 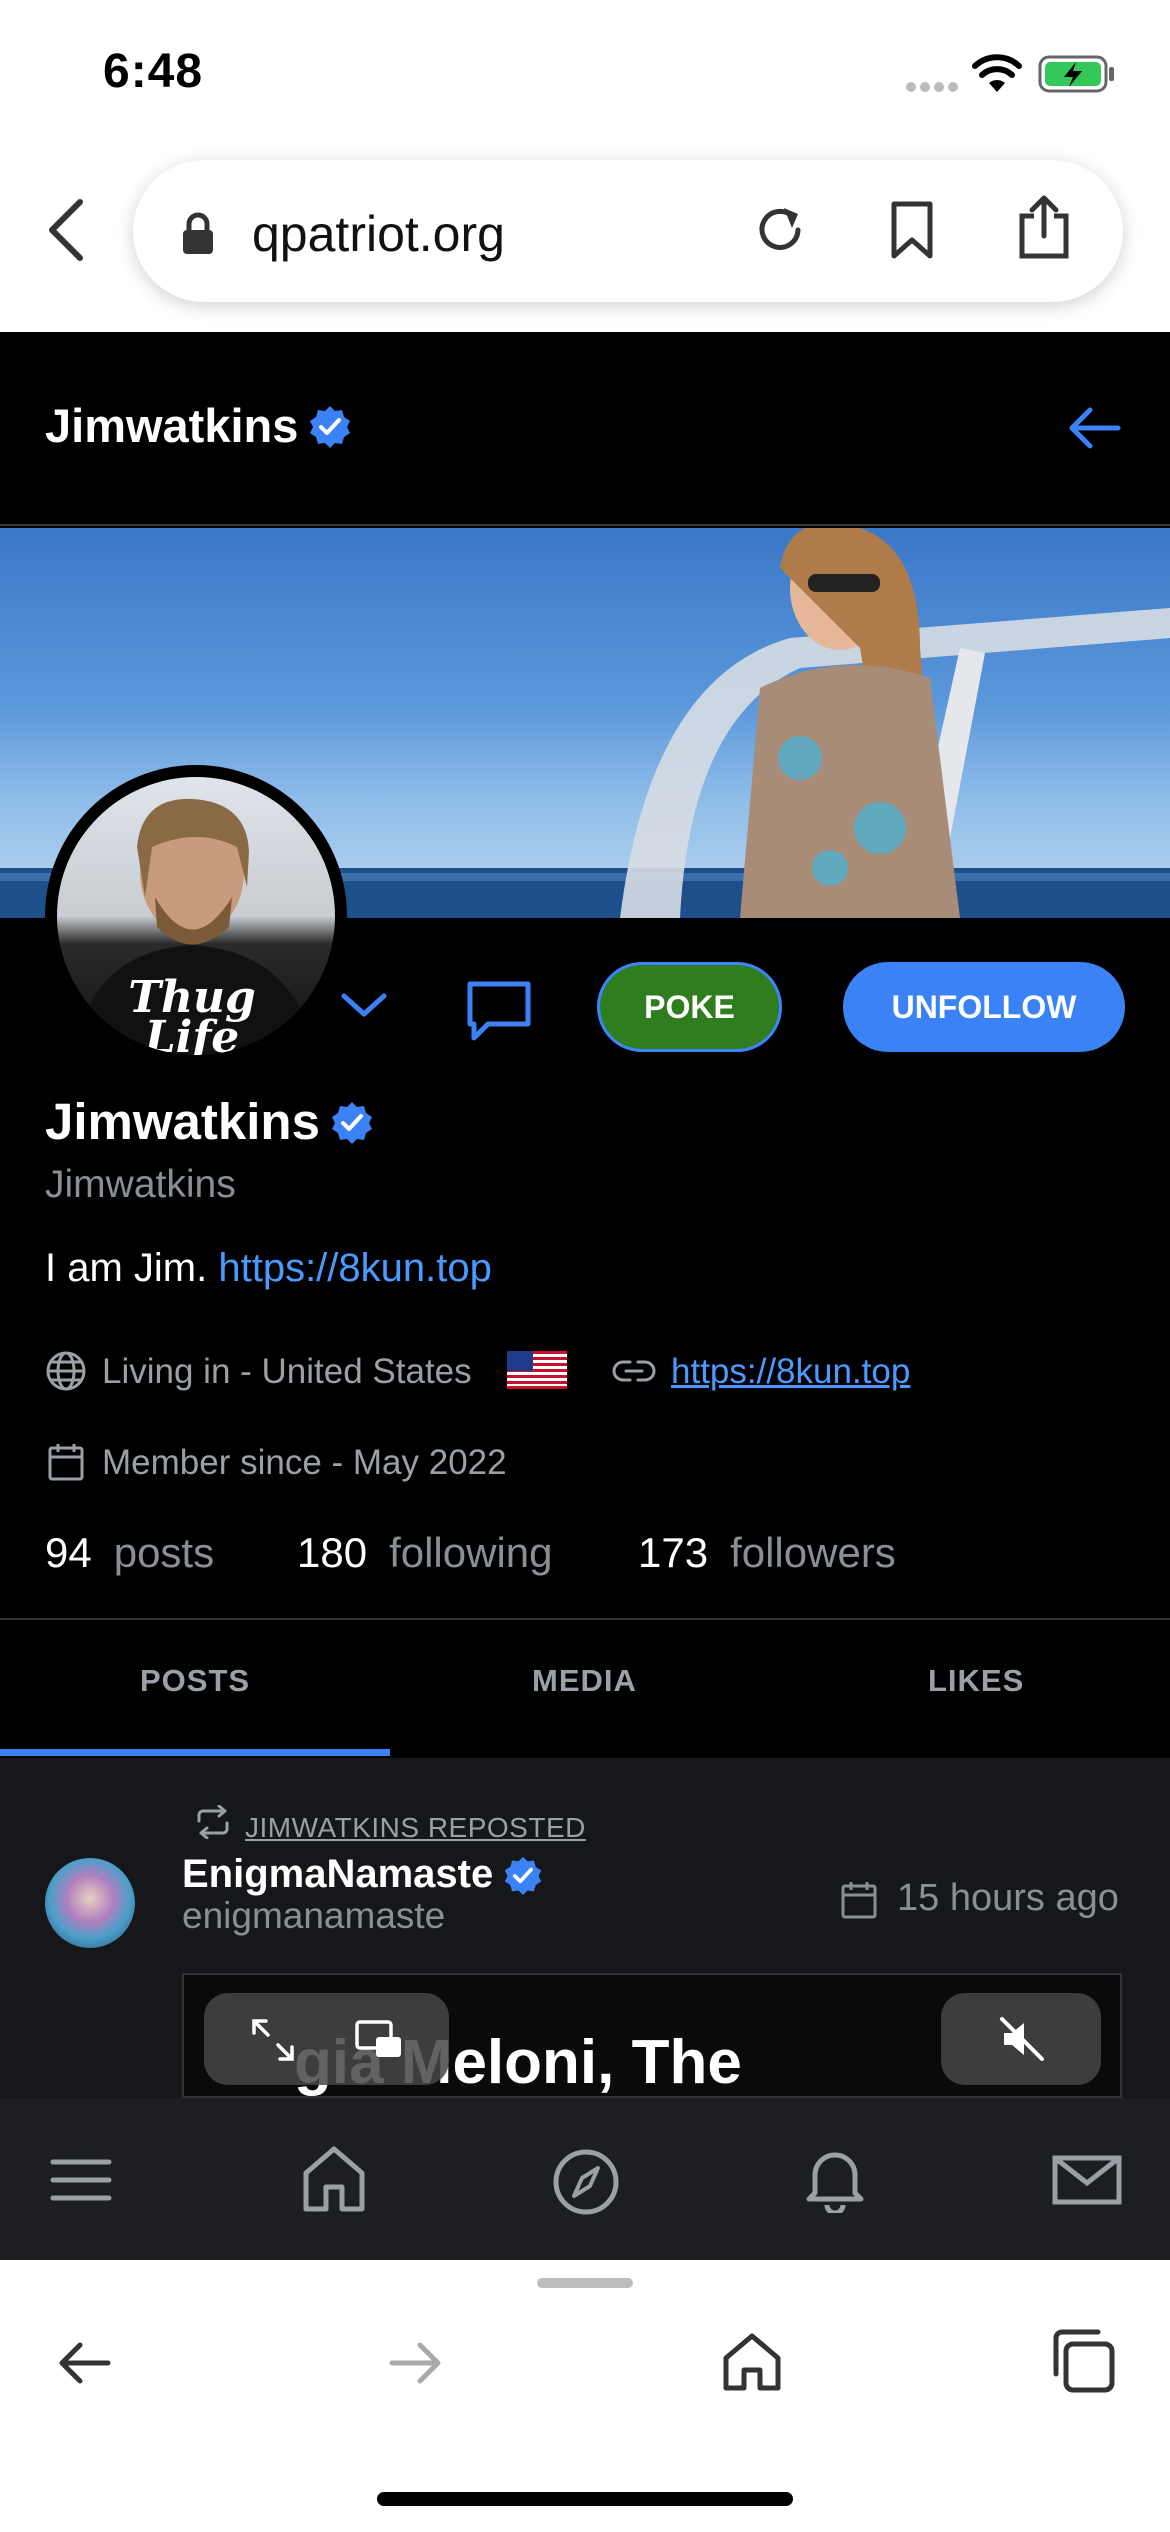 I want to click on browser-back-arrow-icon, so click(x=84, y=2363).